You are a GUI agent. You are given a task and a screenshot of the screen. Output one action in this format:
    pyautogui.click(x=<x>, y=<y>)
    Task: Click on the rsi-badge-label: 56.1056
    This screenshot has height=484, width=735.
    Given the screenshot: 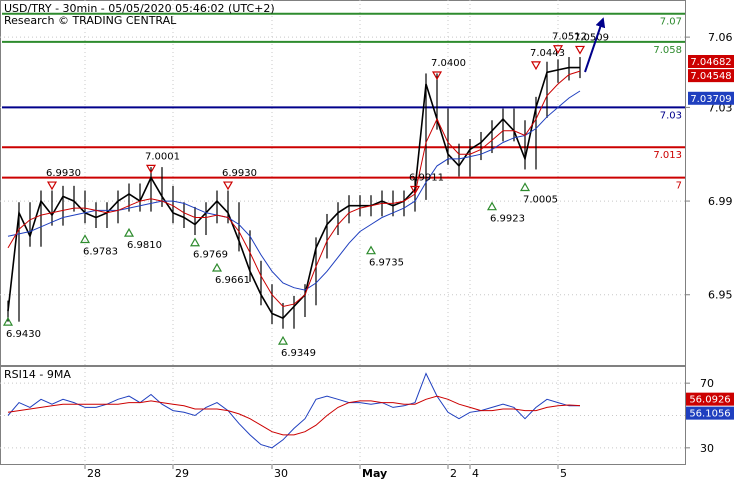 What is the action you would take?
    pyautogui.click(x=709, y=414)
    